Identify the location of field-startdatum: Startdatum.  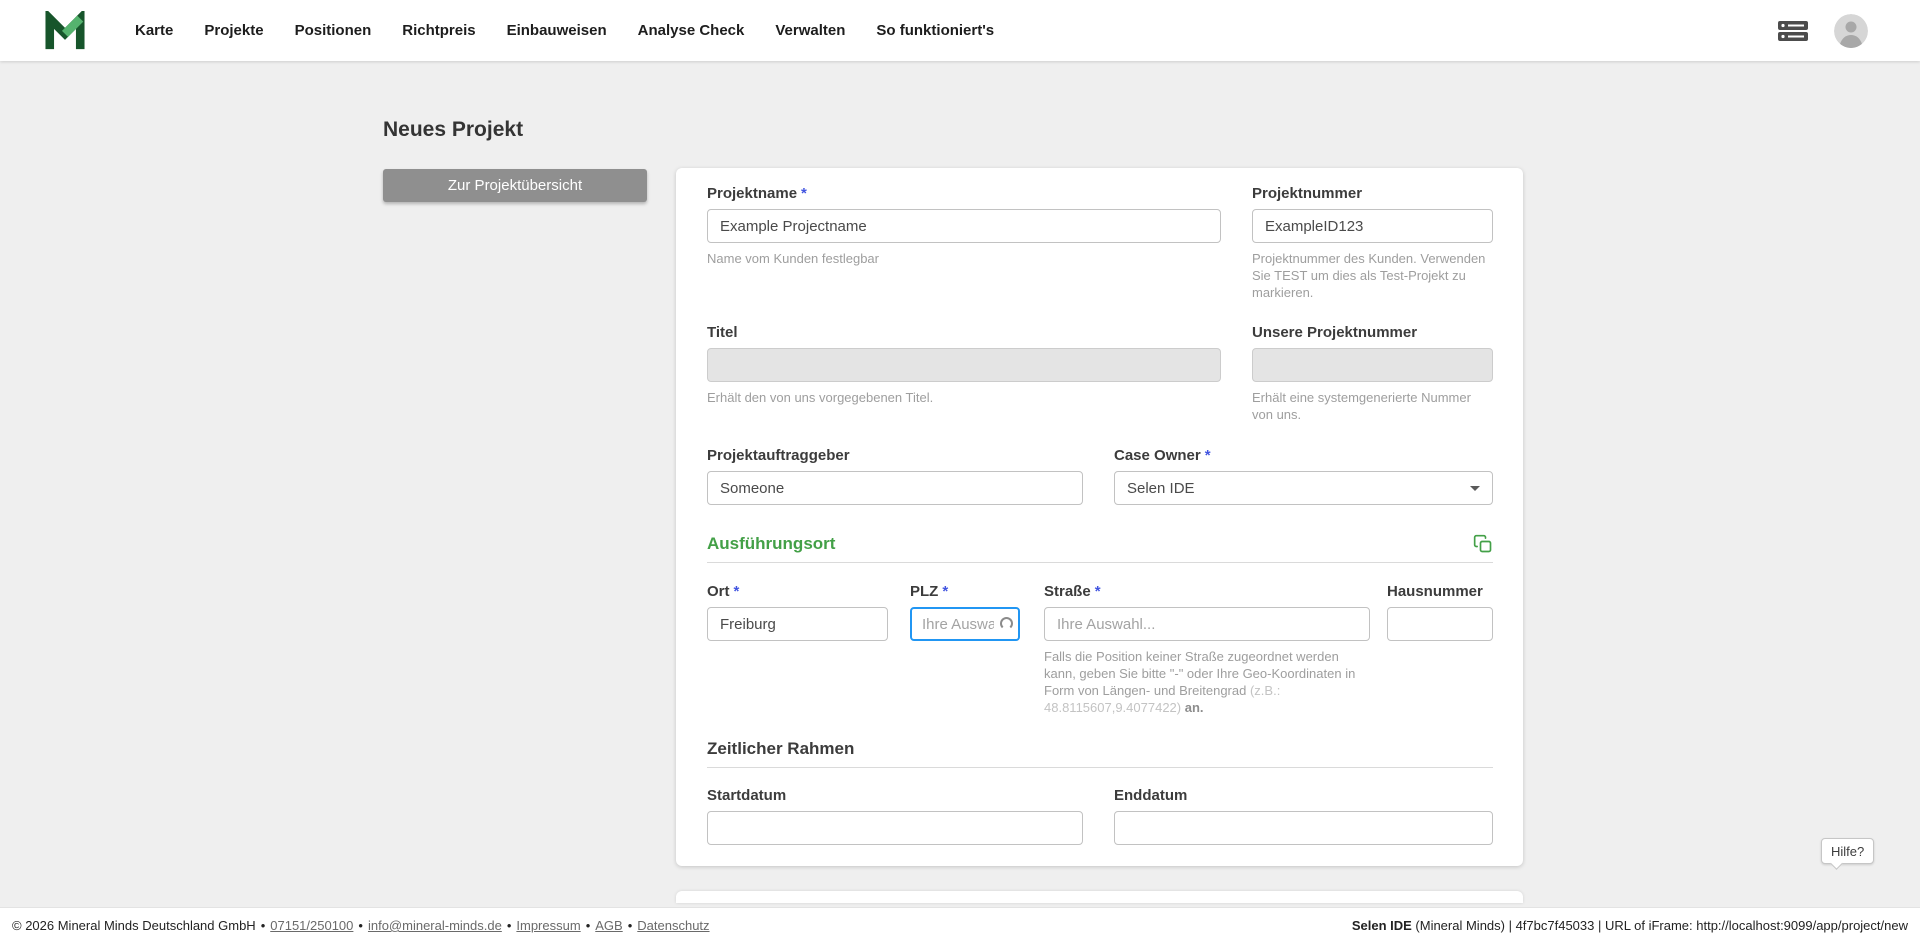
(895, 816).